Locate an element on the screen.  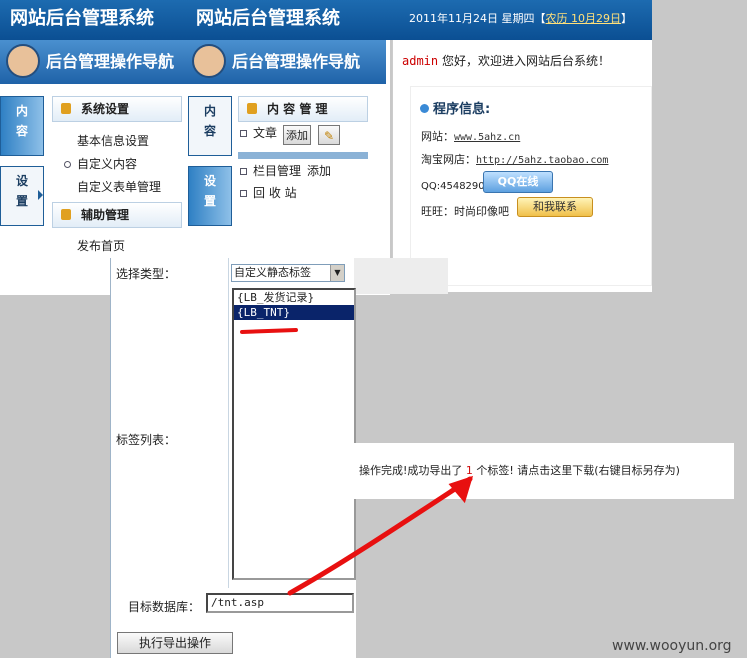
tab-arrow-icon is located at coordinates (40, 195).